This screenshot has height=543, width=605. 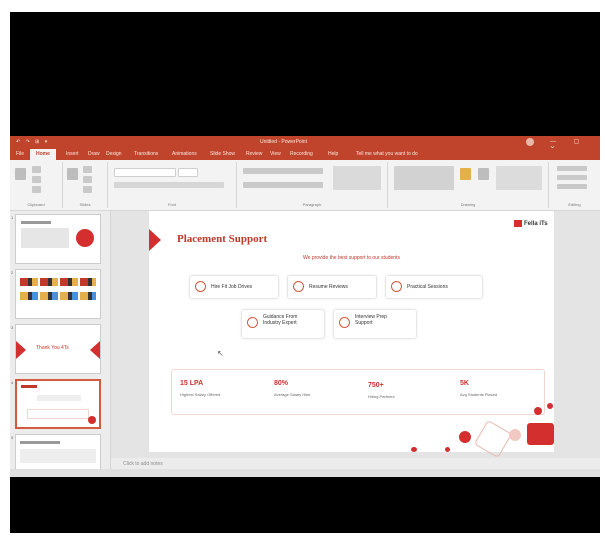 What do you see at coordinates (192, 383) in the screenshot?
I see `stat-value: 15 LPA` at bounding box center [192, 383].